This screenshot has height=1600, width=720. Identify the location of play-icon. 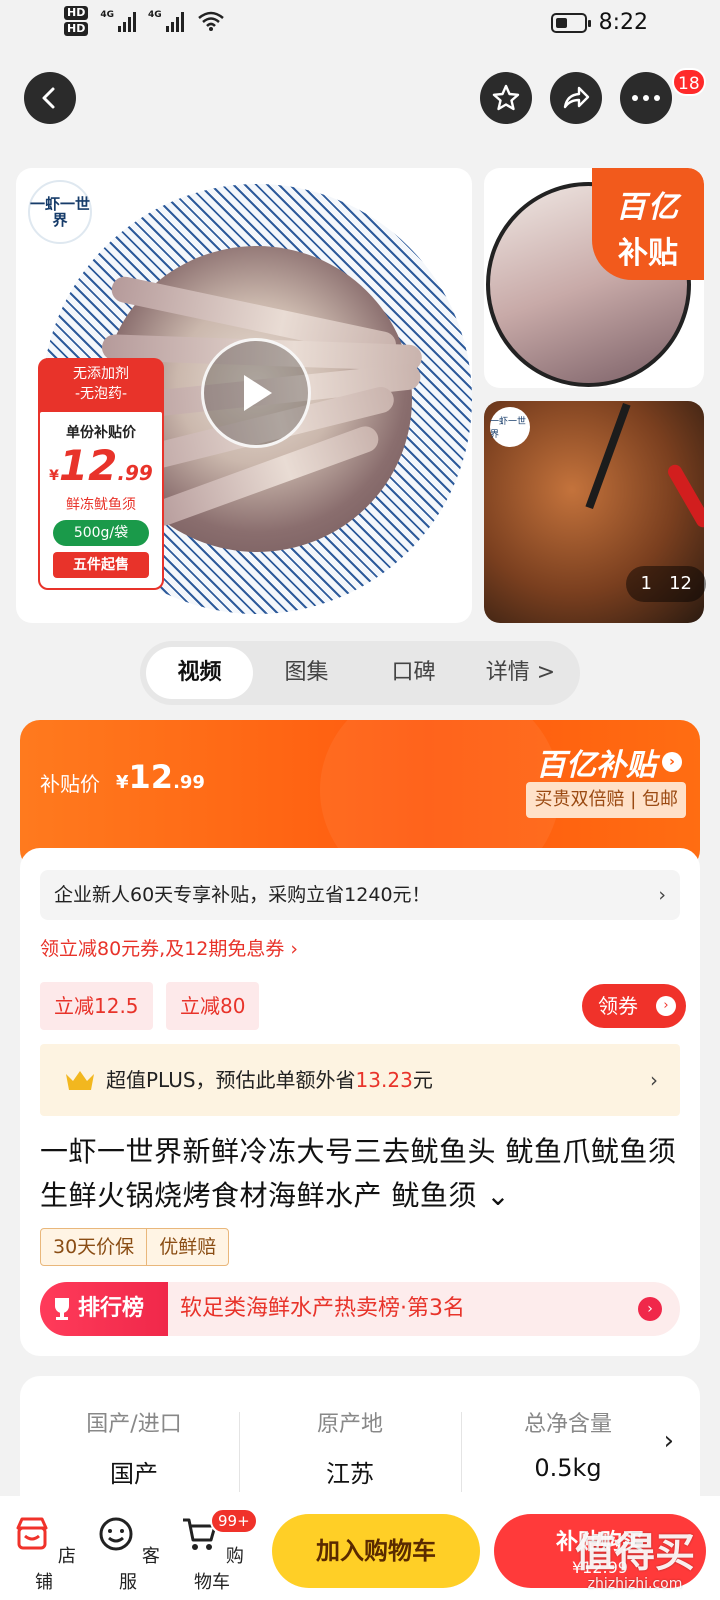
(258, 393).